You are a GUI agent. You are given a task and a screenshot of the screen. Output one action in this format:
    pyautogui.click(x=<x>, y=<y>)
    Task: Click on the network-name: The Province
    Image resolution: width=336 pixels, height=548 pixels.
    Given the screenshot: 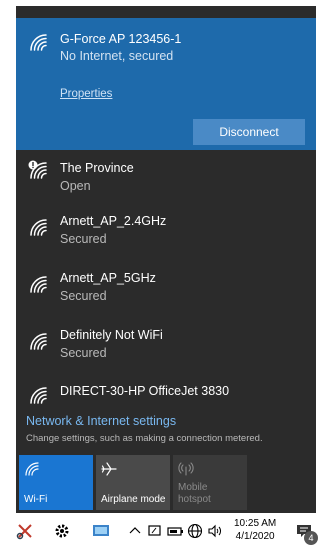 What is the action you would take?
    pyautogui.click(x=97, y=168)
    